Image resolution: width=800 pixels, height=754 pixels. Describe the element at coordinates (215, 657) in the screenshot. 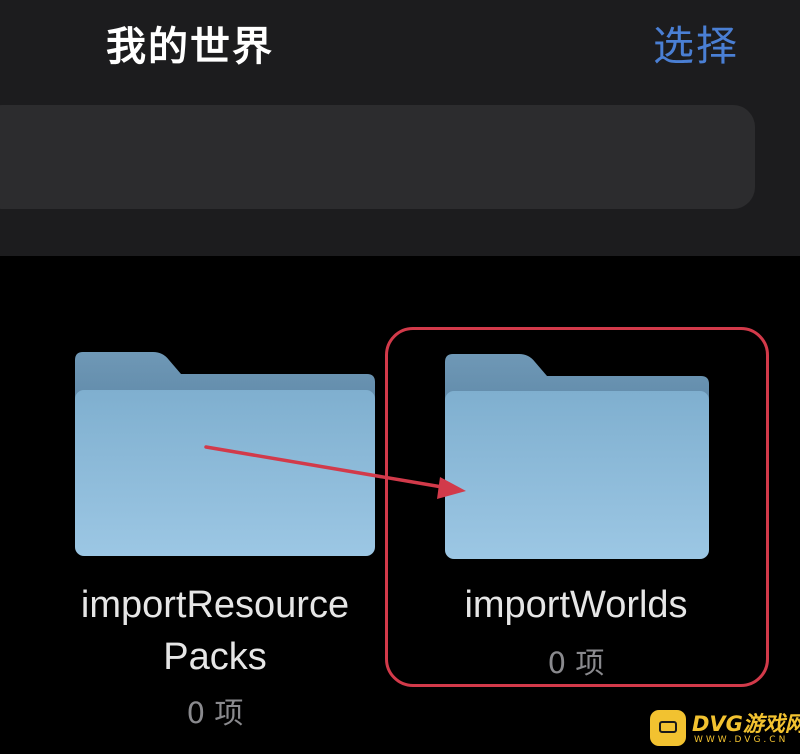

I see `folder-name-line2: Packs` at that location.